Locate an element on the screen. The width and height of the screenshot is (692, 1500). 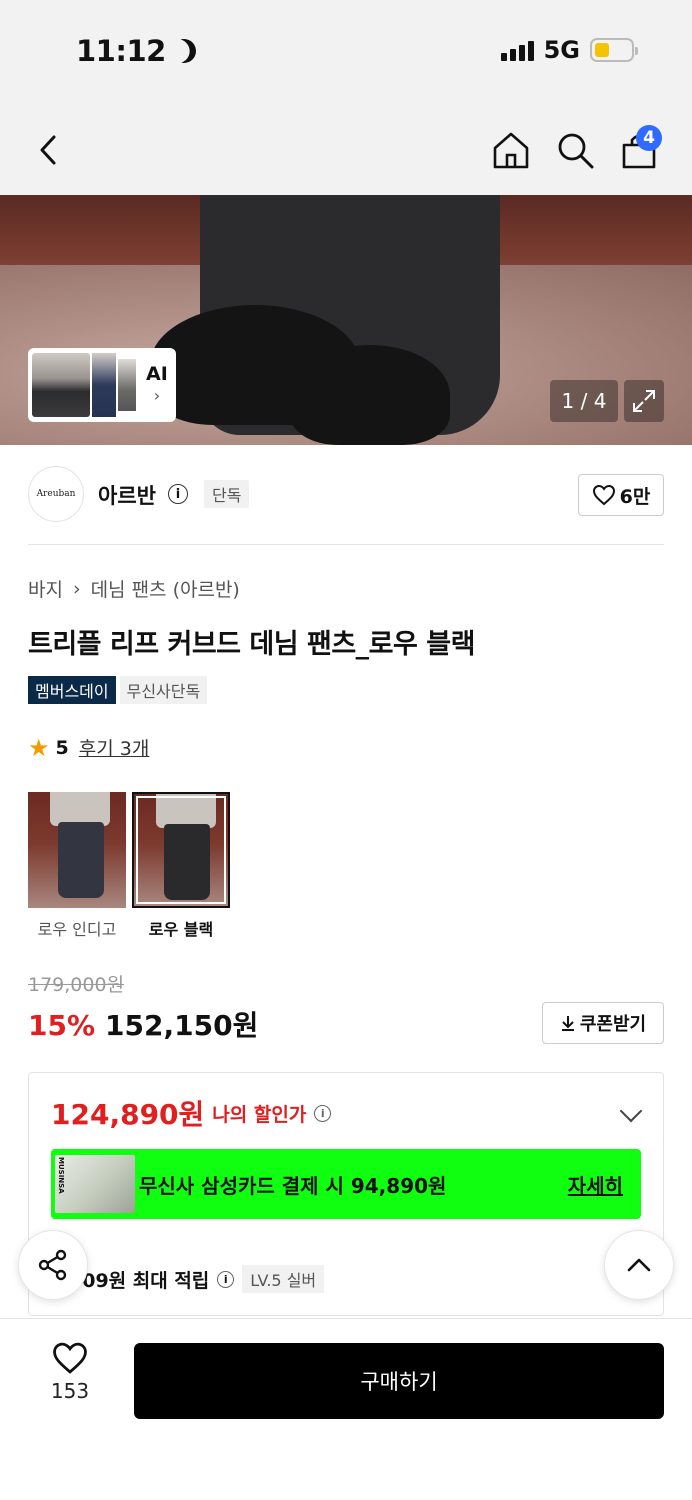
back-icon is located at coordinates (50, 150).